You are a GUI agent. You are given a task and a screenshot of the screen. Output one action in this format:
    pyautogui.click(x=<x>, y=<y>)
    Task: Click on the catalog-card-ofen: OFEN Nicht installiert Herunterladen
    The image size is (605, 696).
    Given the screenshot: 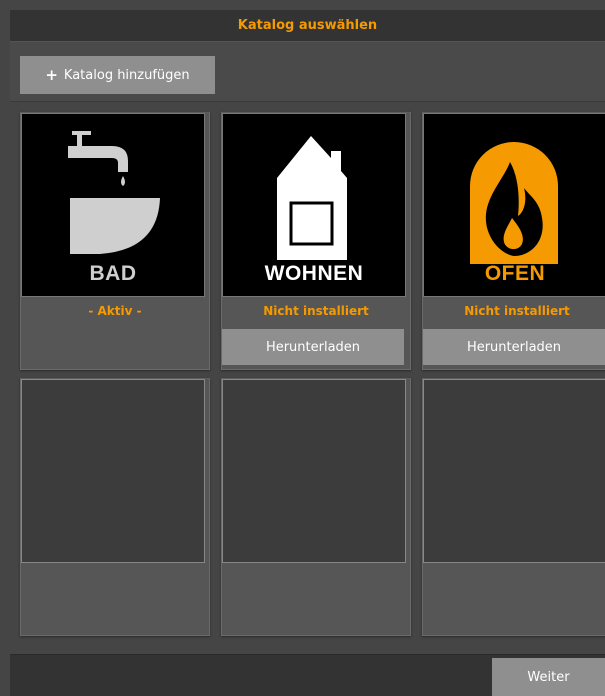 What is the action you would take?
    pyautogui.click(x=513, y=241)
    